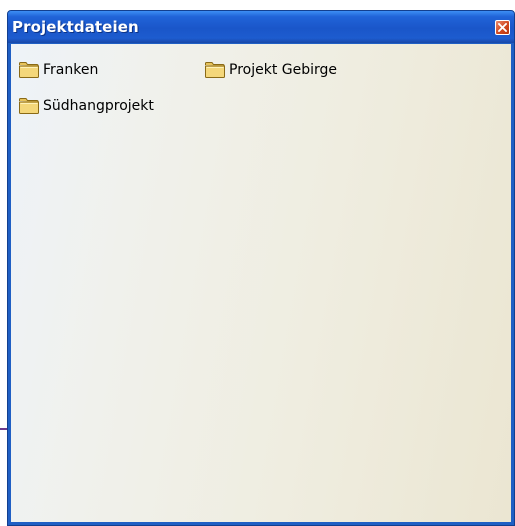 This screenshot has width=515, height=526. I want to click on close-button, so click(502, 27).